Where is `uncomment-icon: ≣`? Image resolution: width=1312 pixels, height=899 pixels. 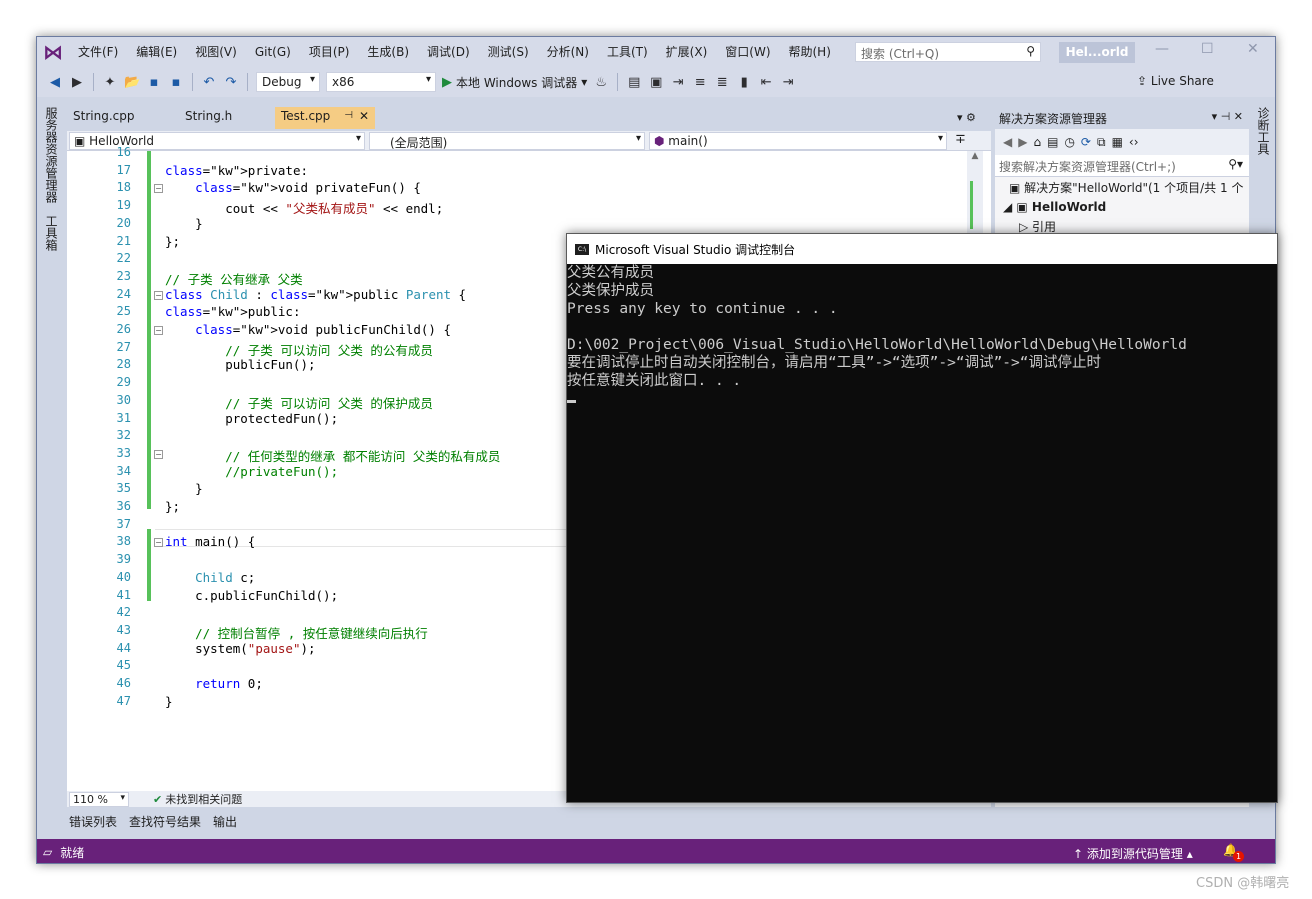
uncomment-icon: ≣ is located at coordinates (722, 82).